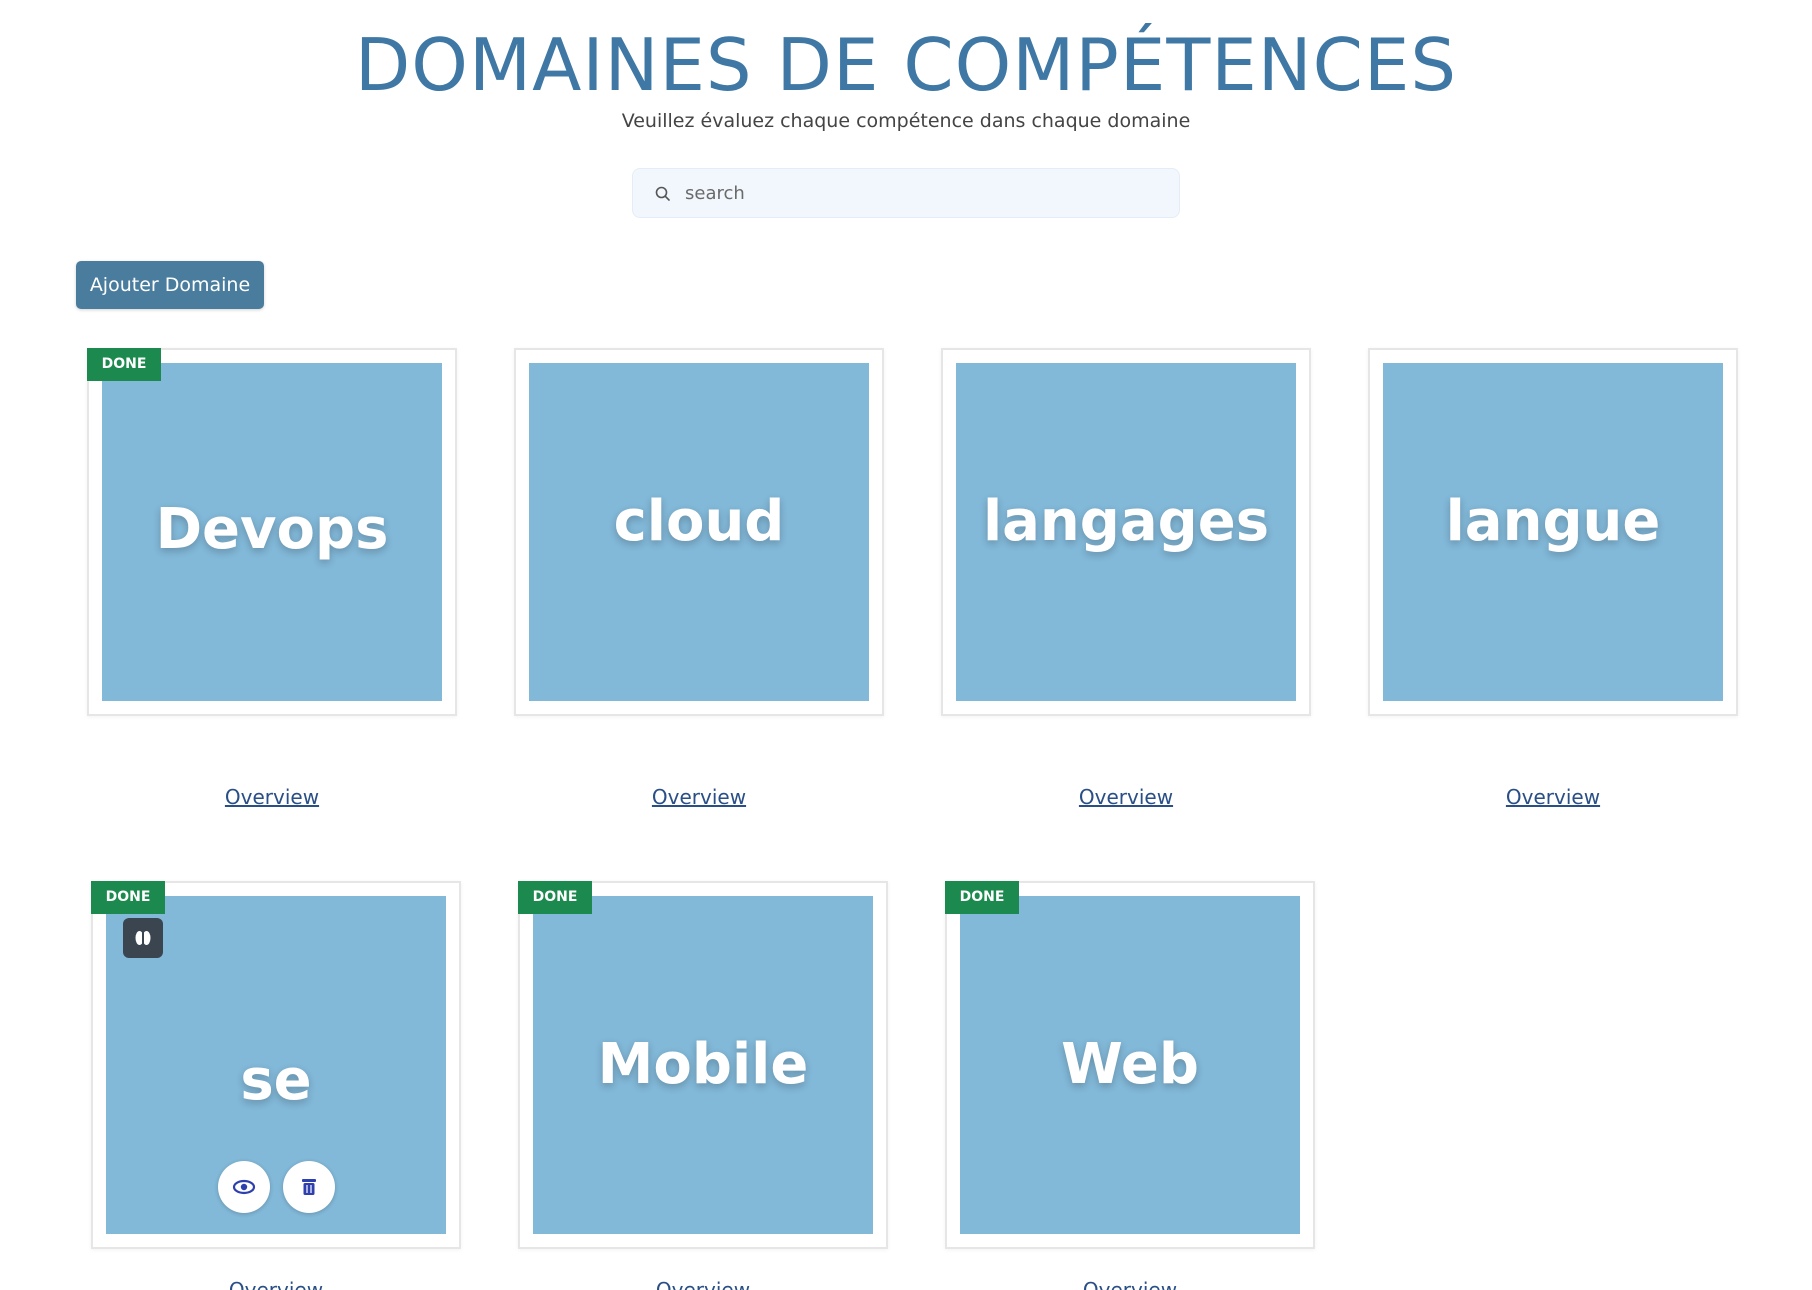  I want to click on domain-name: Web, so click(1130, 1064).